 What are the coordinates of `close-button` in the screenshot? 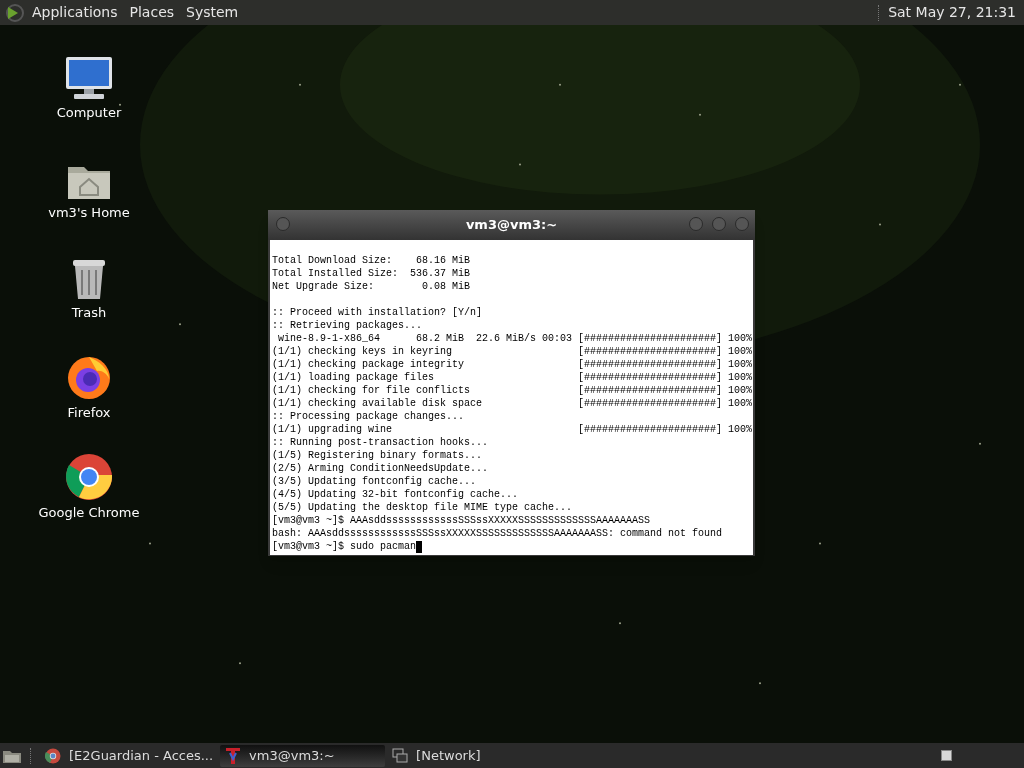 It's located at (742, 224).